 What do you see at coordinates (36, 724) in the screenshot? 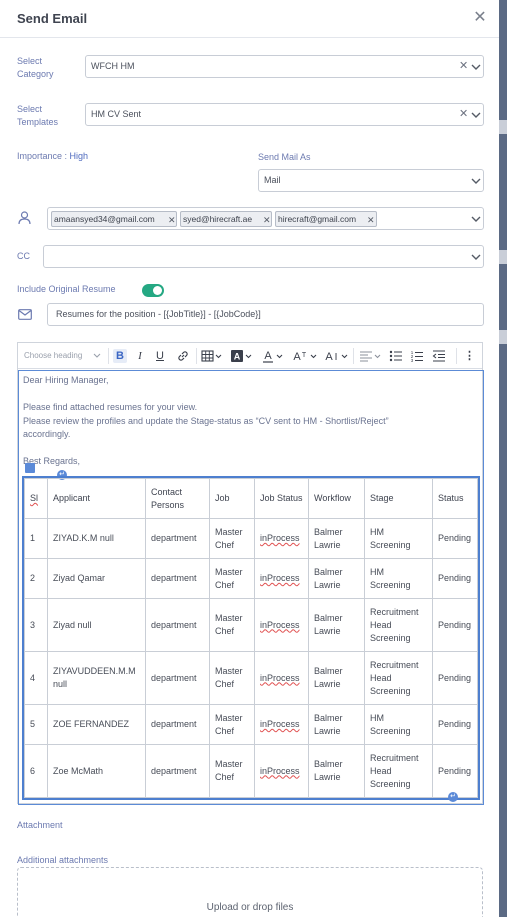
I see `table-cell: 5` at bounding box center [36, 724].